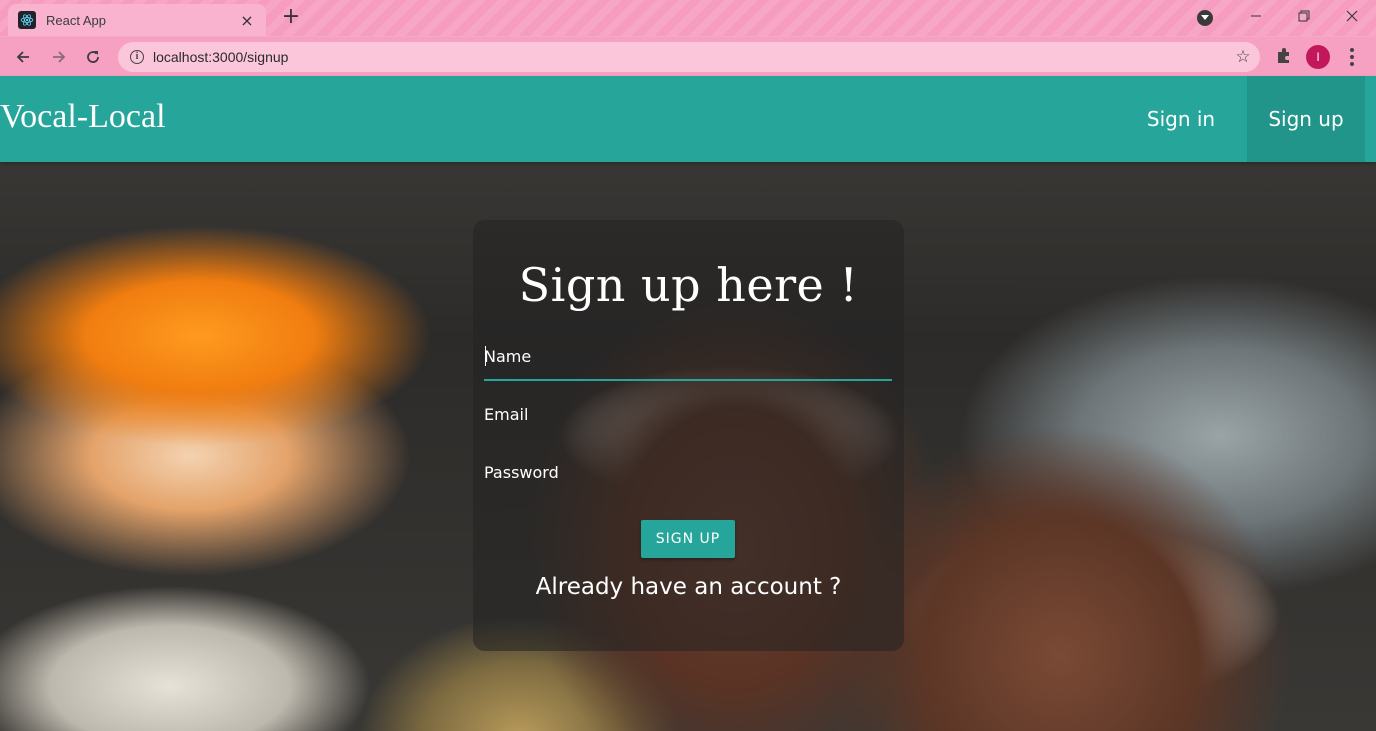  I want to click on name-input, so click(687, 363).